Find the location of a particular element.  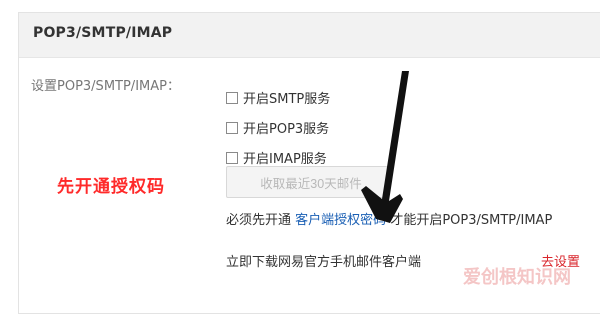

pointing-arrow-icon is located at coordinates (385, 147).